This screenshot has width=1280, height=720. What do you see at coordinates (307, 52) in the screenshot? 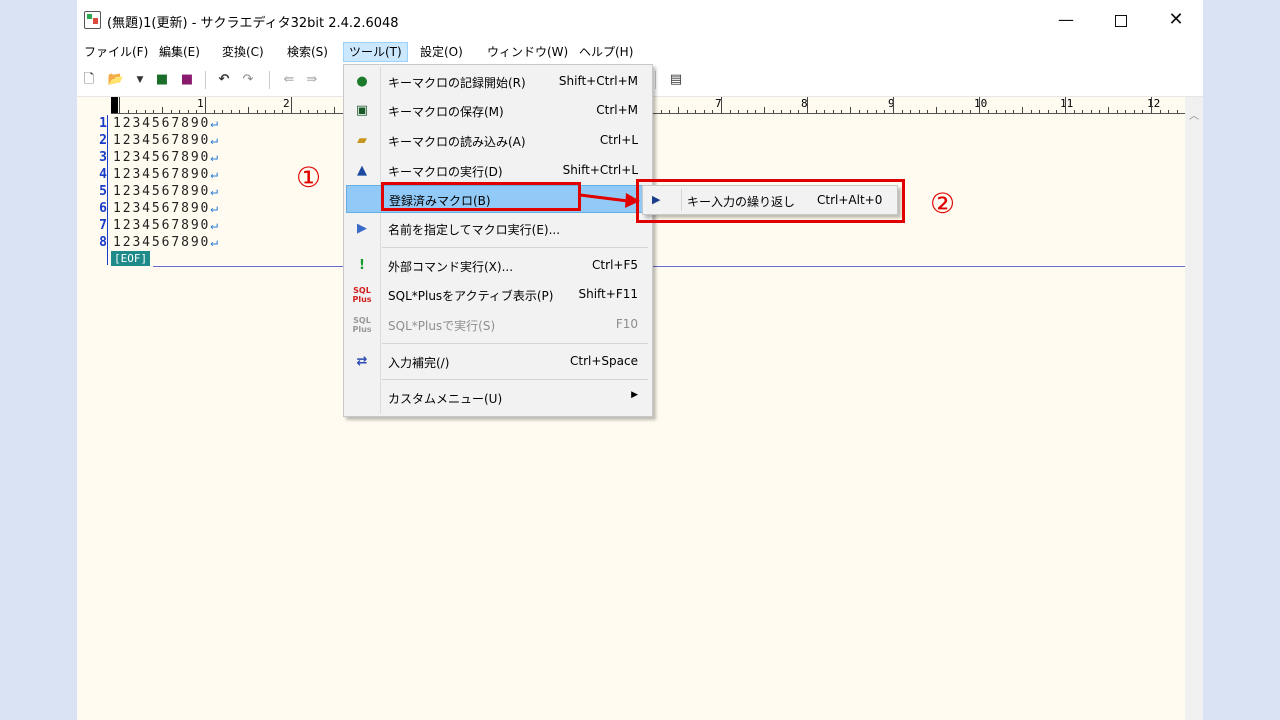
I see `menu-search: 検索(S)` at bounding box center [307, 52].